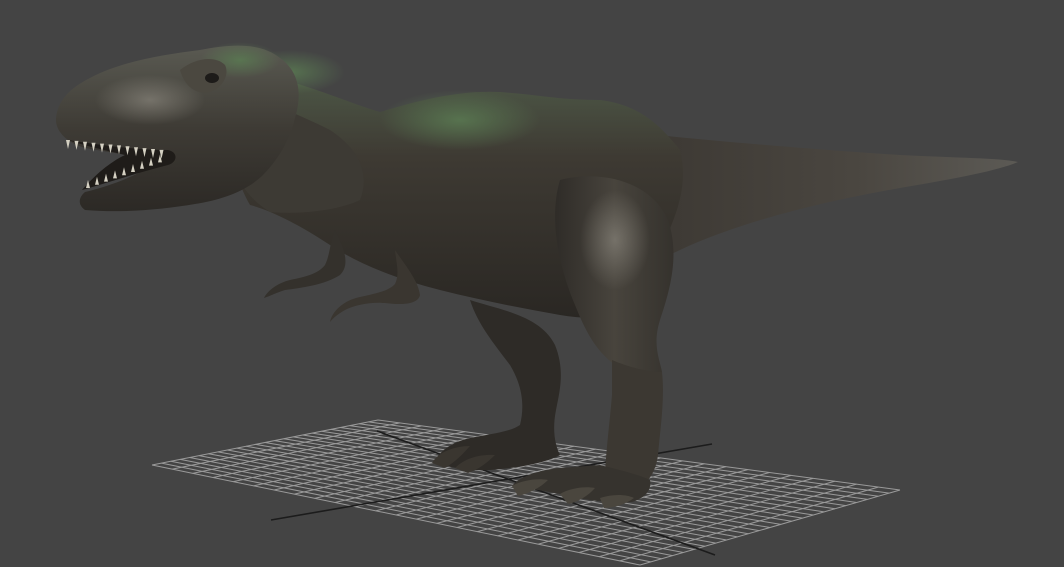  Describe the element at coordinates (498, 385) in the screenshot. I see `dinosaur-far-leg` at that location.